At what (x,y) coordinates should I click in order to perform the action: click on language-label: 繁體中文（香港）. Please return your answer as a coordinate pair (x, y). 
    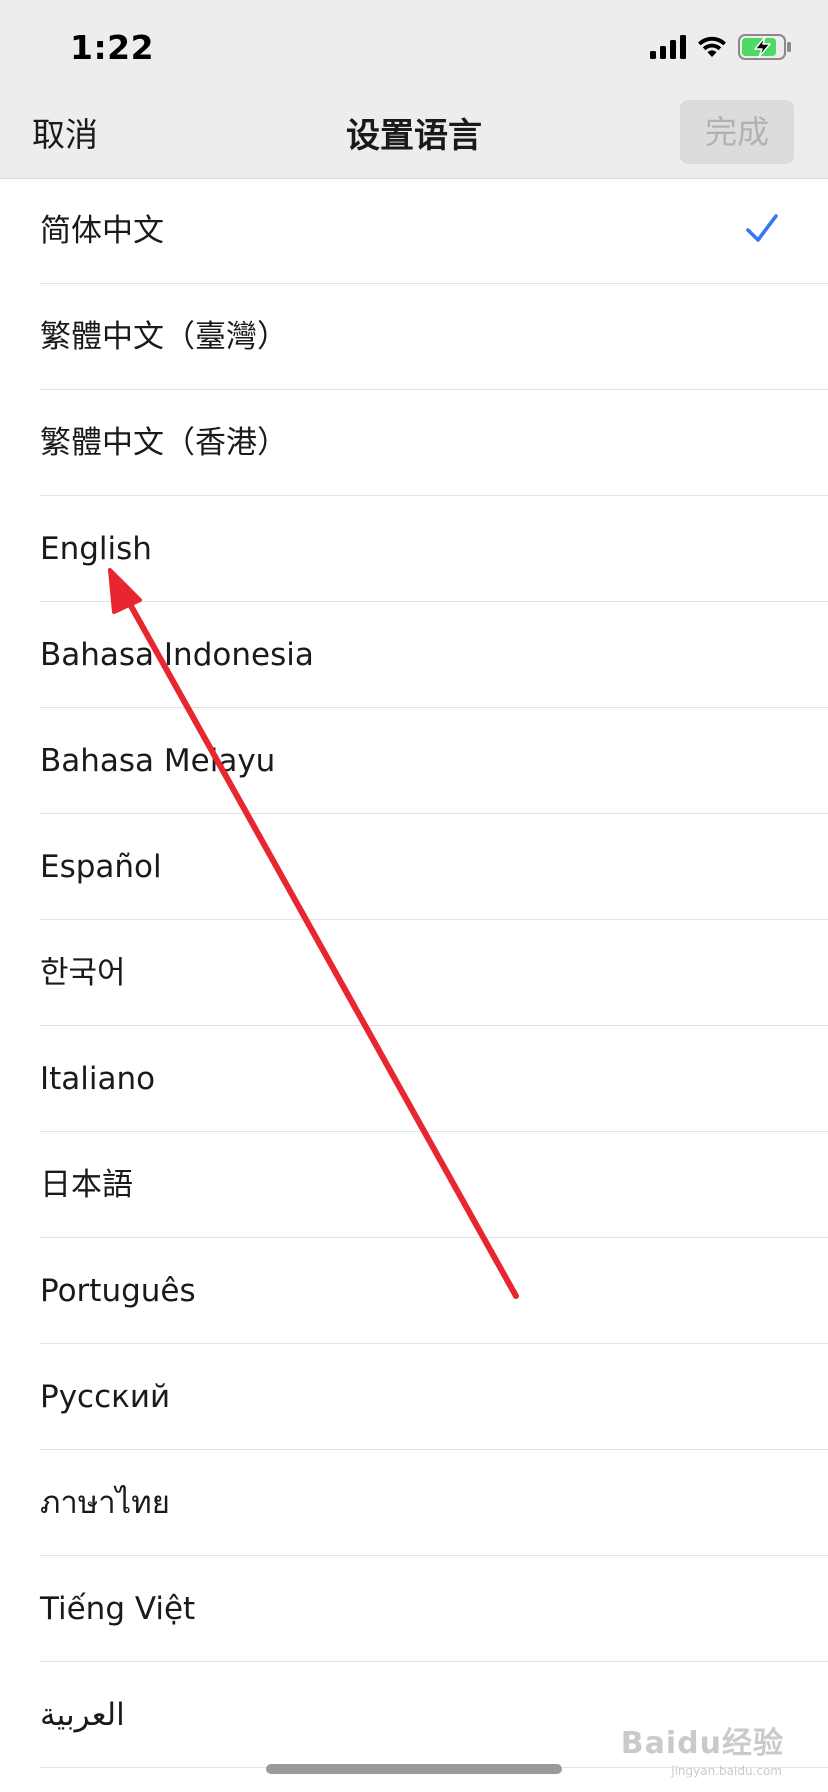
    Looking at the image, I should click on (164, 443).